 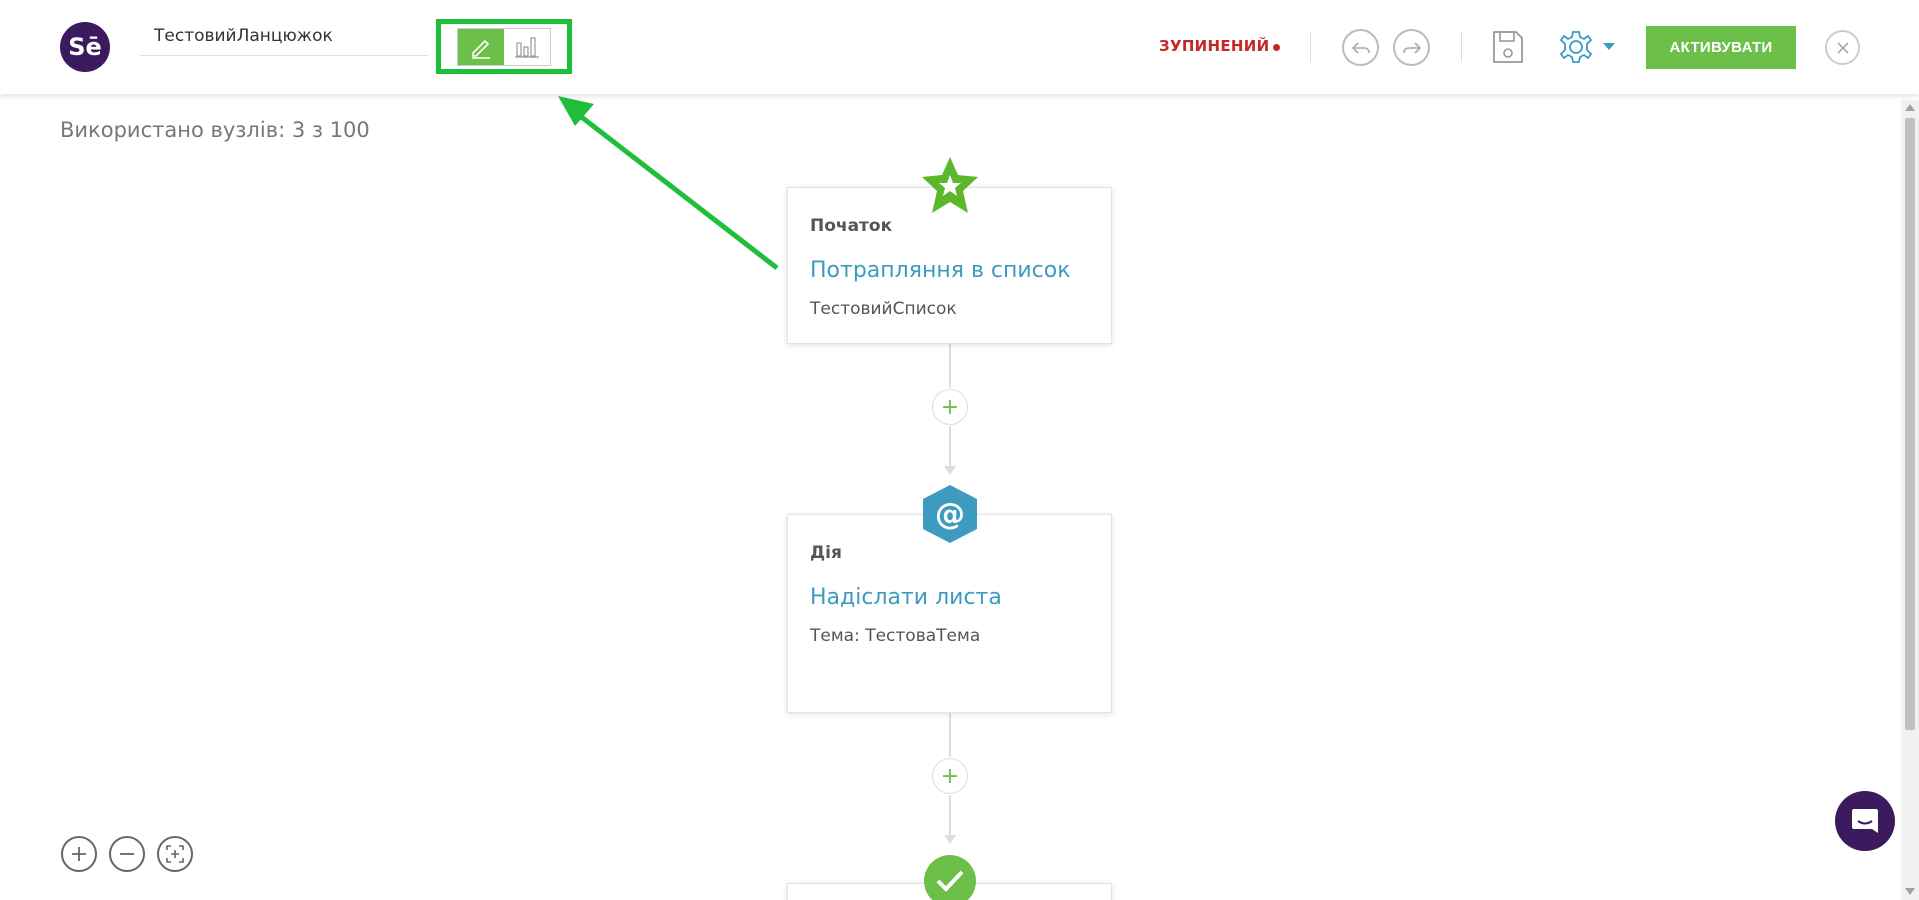 I want to click on undo-button, so click(x=1360, y=47).